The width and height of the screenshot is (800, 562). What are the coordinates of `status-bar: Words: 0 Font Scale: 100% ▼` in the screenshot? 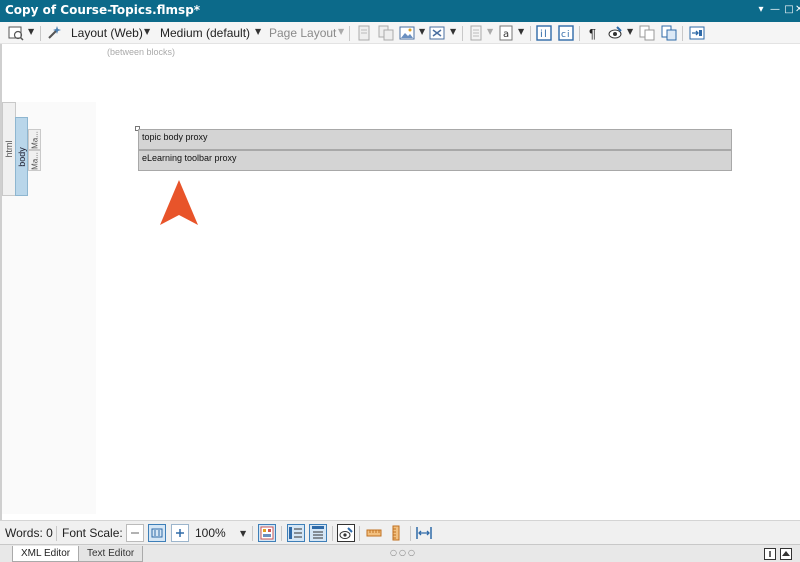 It's located at (400, 532).